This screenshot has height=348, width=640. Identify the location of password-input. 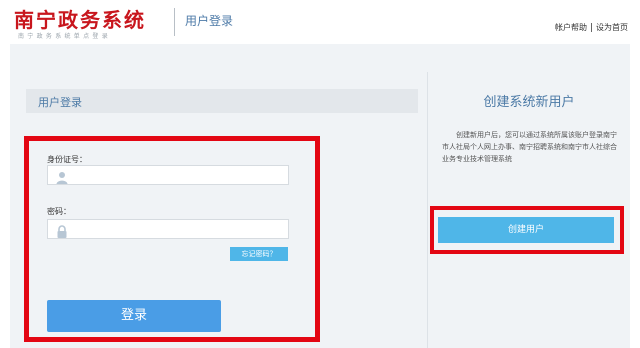
(168, 229).